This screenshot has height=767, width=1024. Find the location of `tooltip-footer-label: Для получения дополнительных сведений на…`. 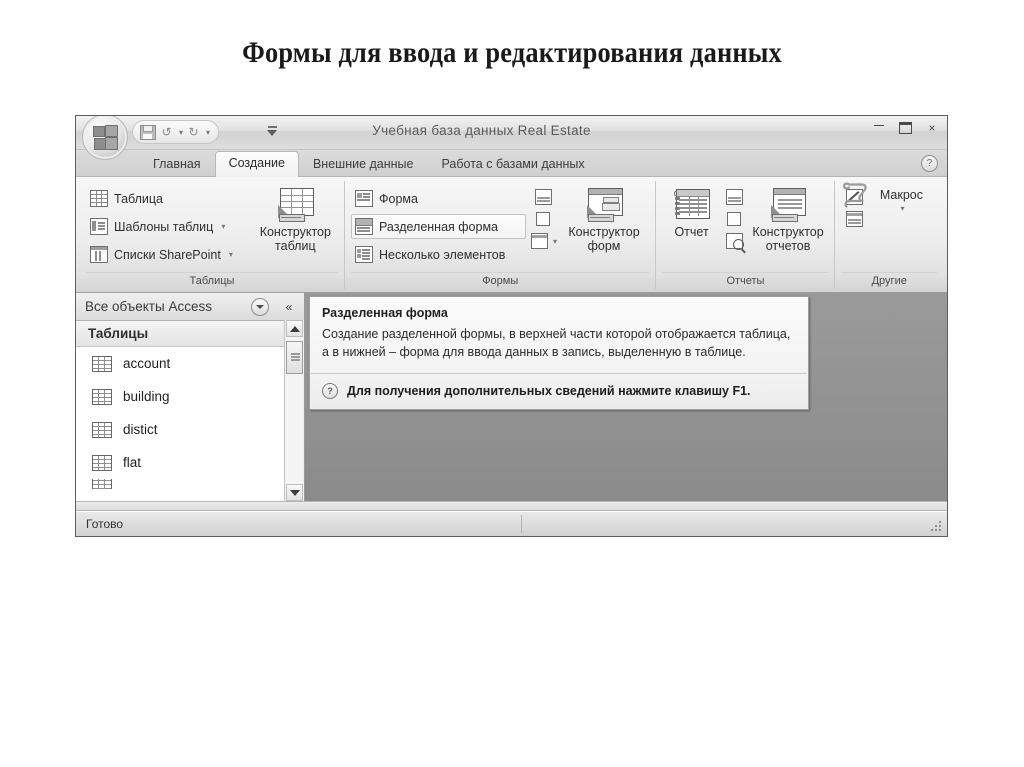

tooltip-footer-label: Для получения дополнительных сведений на… is located at coordinates (549, 391).